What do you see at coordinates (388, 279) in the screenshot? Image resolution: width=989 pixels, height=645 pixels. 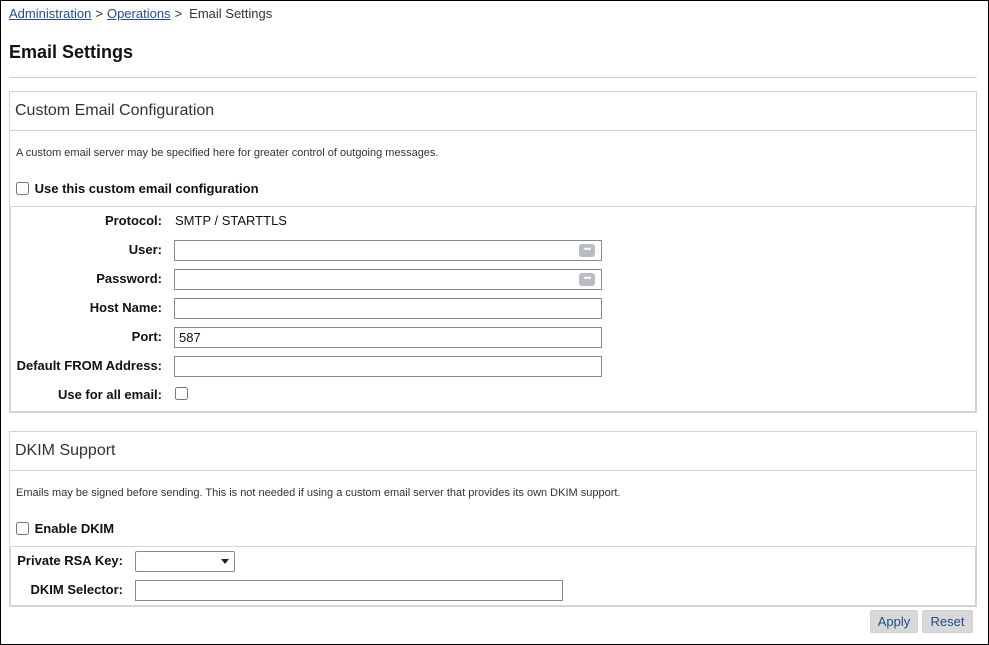 I see `password-input` at bounding box center [388, 279].